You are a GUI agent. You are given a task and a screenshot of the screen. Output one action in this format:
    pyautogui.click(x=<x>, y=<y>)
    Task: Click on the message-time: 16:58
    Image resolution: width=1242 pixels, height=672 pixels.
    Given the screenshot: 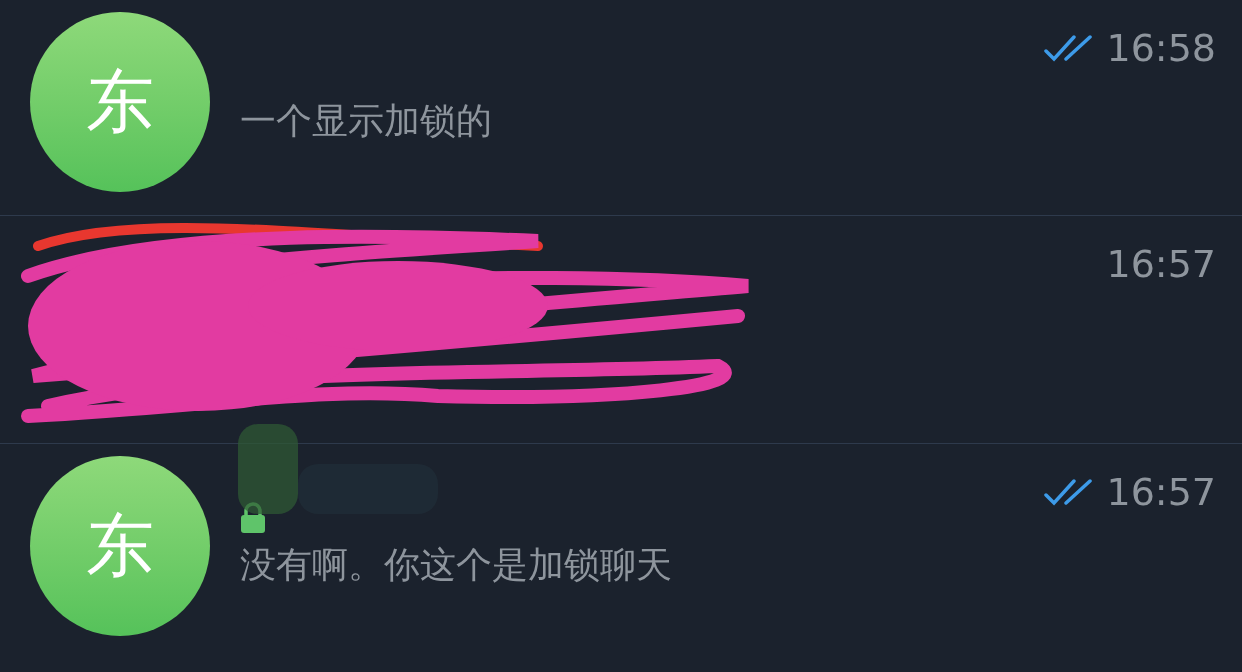 What is the action you would take?
    pyautogui.click(x=1161, y=48)
    